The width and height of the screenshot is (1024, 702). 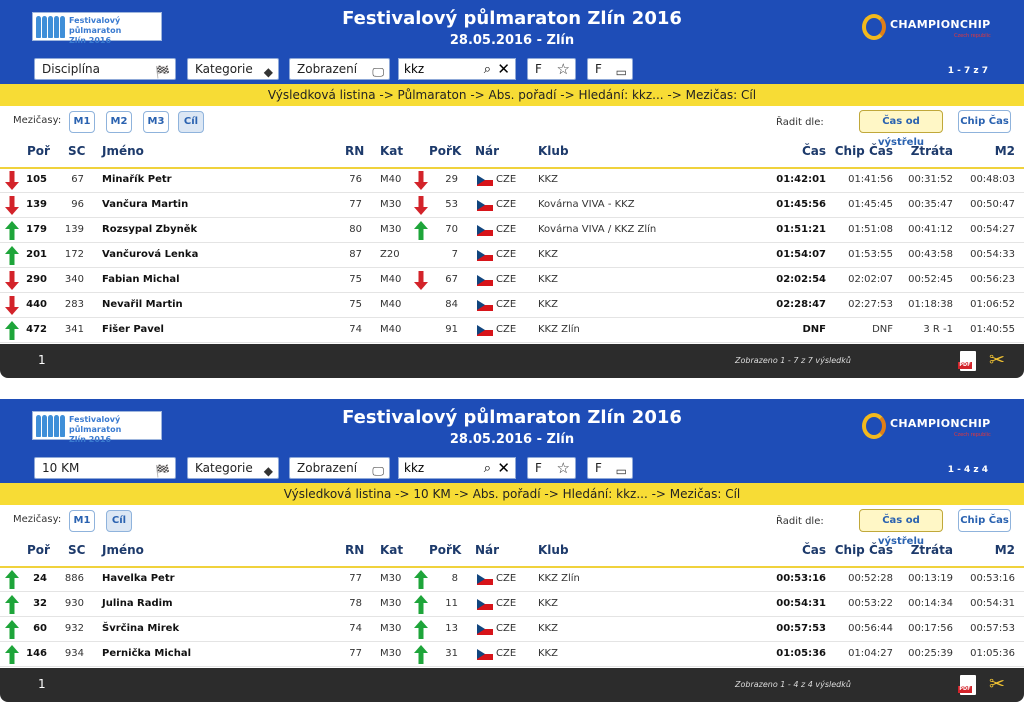 I want to click on runner-name: Vančurová Lenka, so click(x=150, y=254).